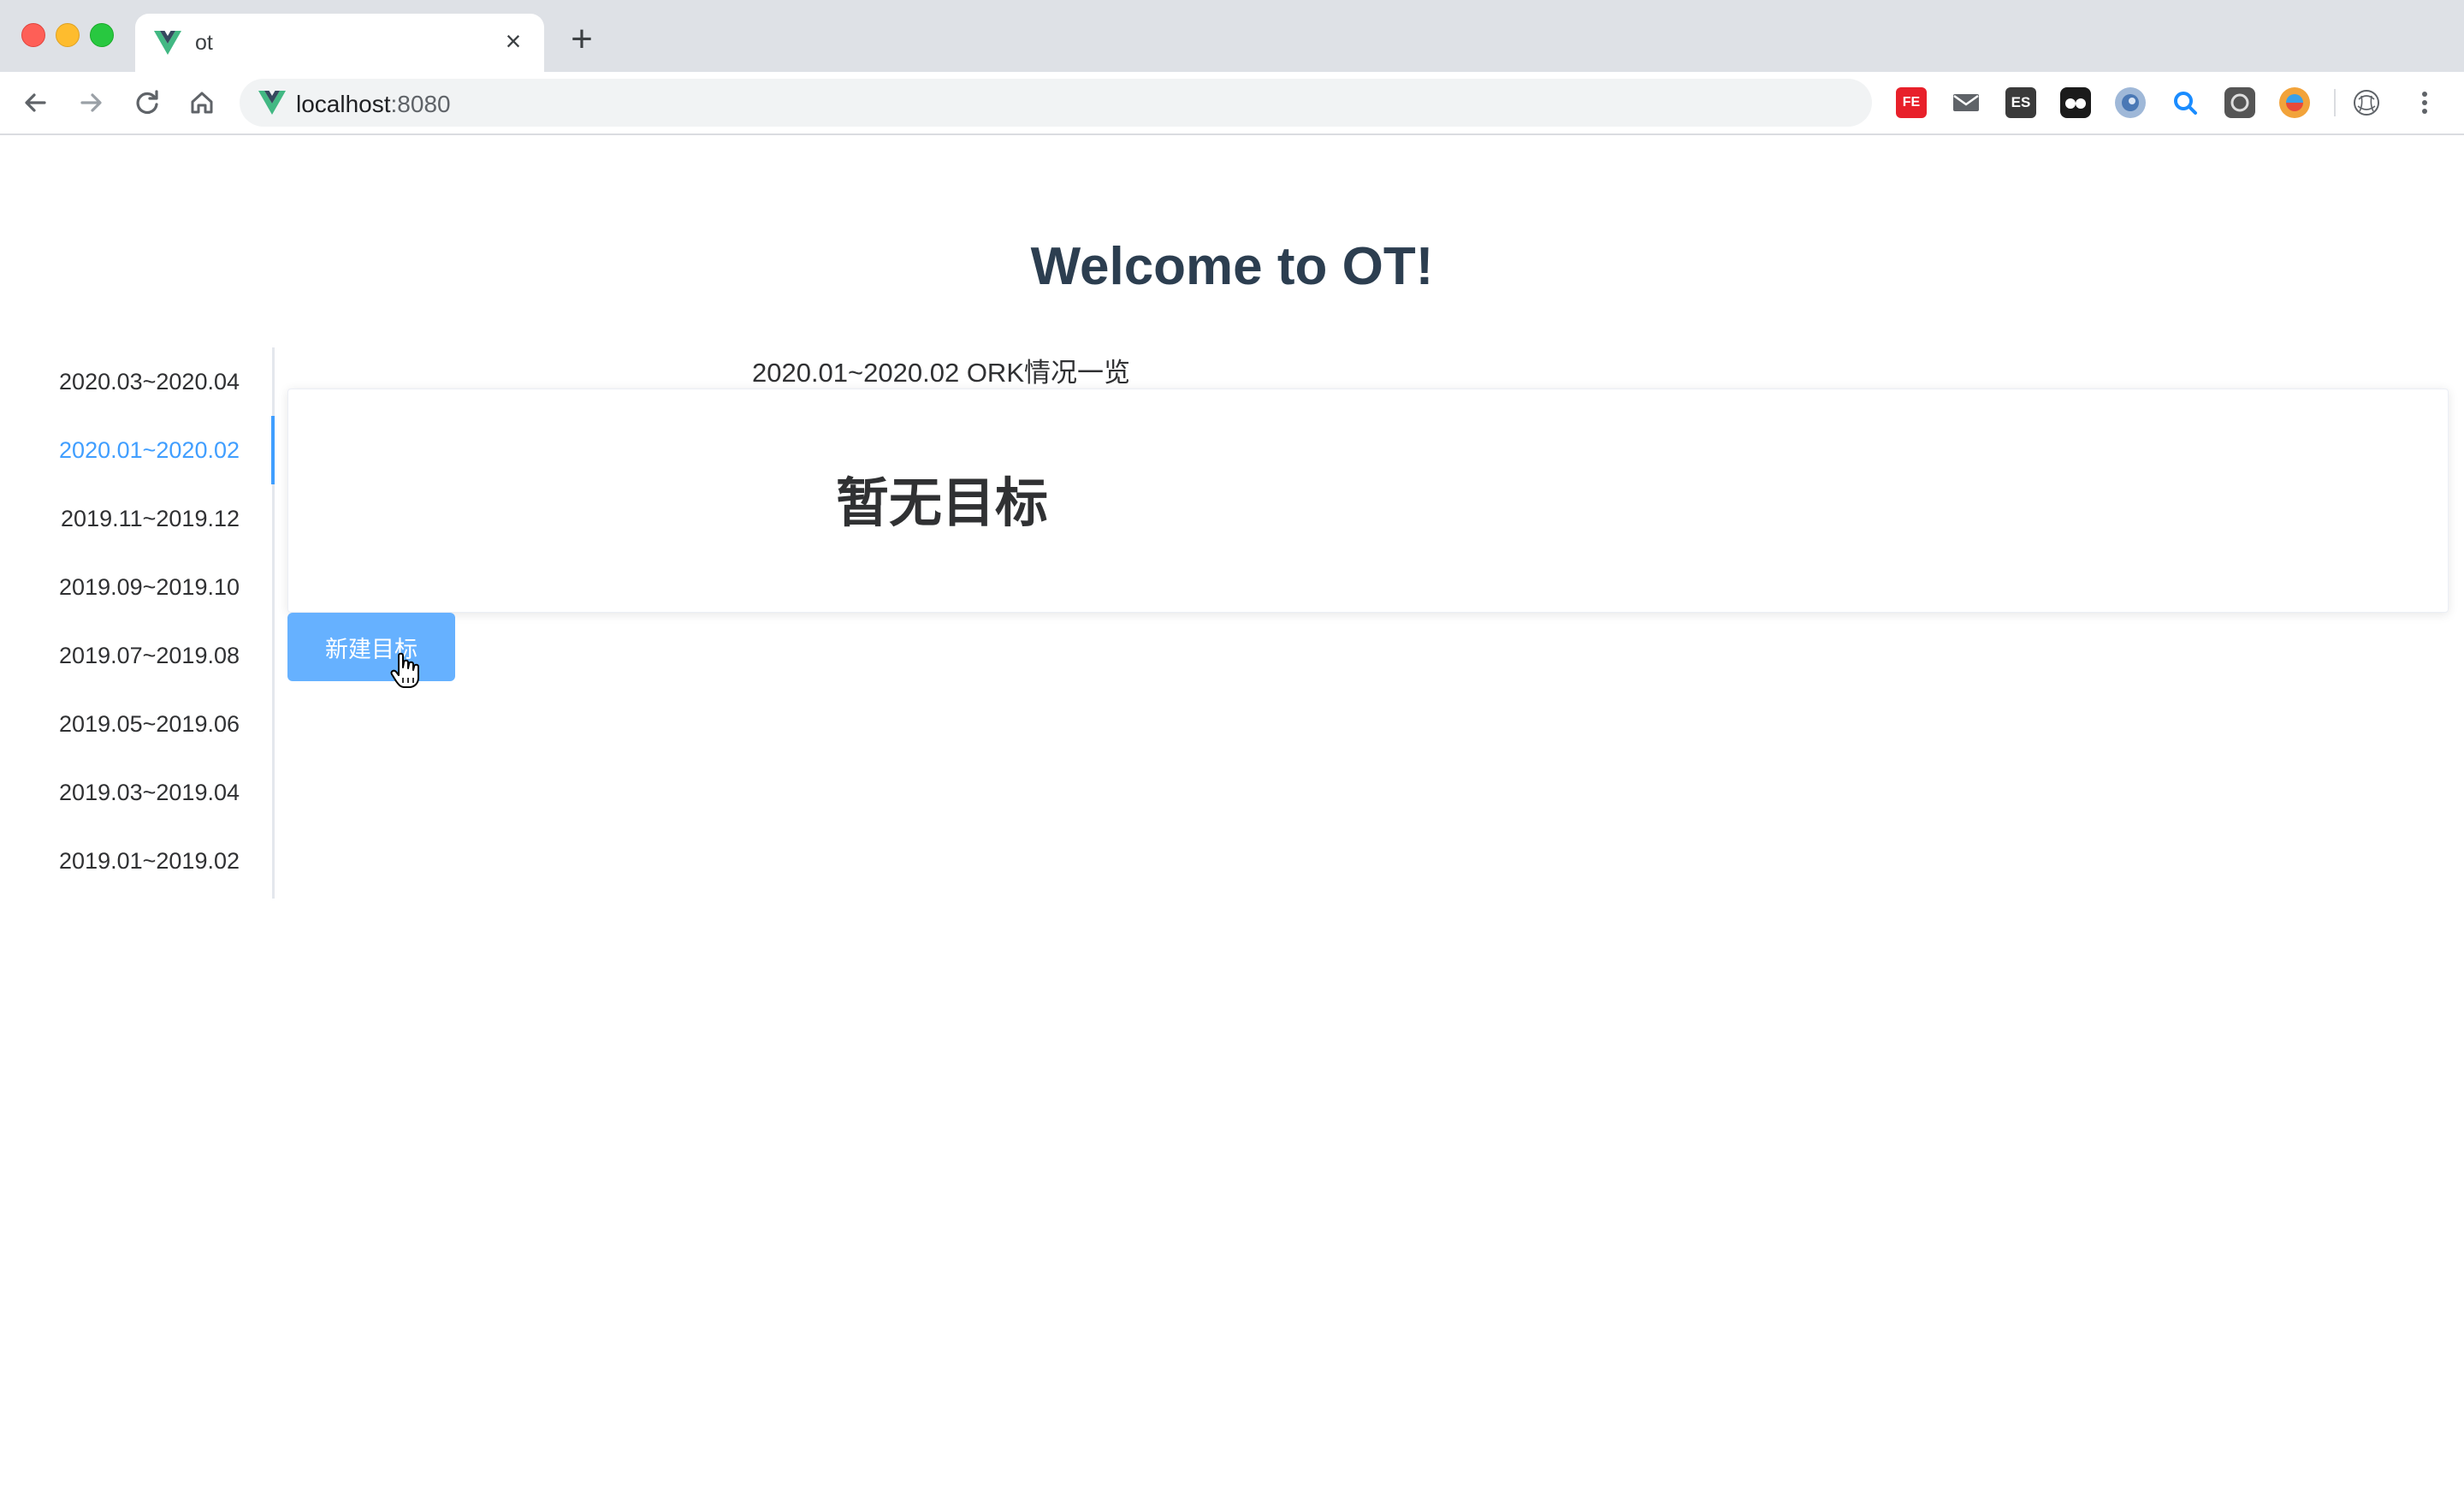 Image resolution: width=2464 pixels, height=1501 pixels. Describe the element at coordinates (1232, 266) in the screenshot. I see `page-title: Welcome to OT!` at that location.